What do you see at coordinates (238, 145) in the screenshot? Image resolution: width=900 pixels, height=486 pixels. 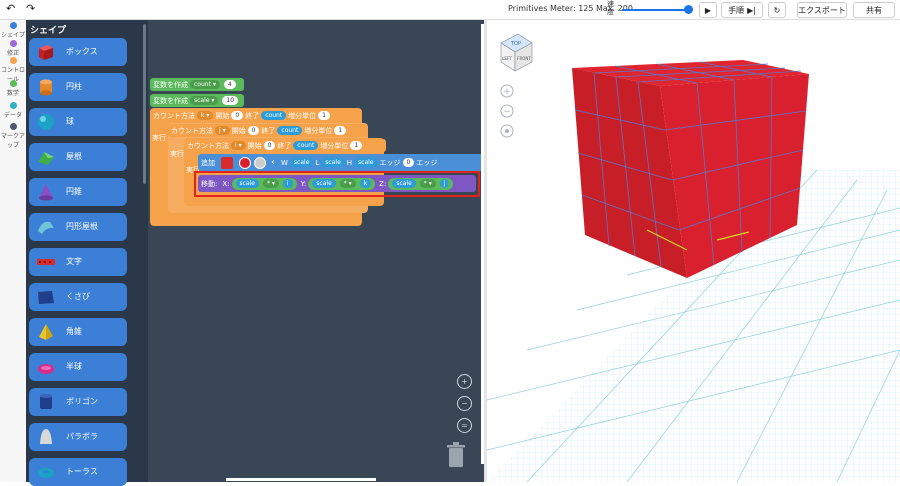 I see `loop-var-dropdown: i ▾` at bounding box center [238, 145].